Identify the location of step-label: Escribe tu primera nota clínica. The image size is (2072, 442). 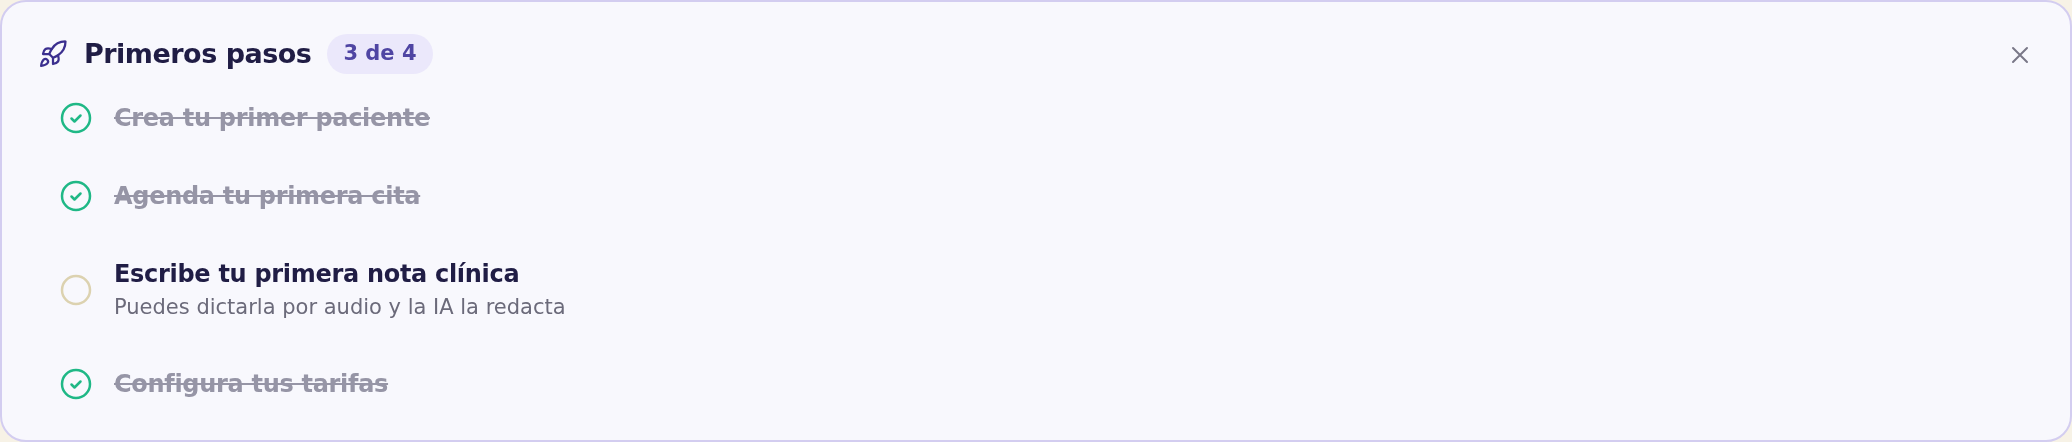
(317, 274).